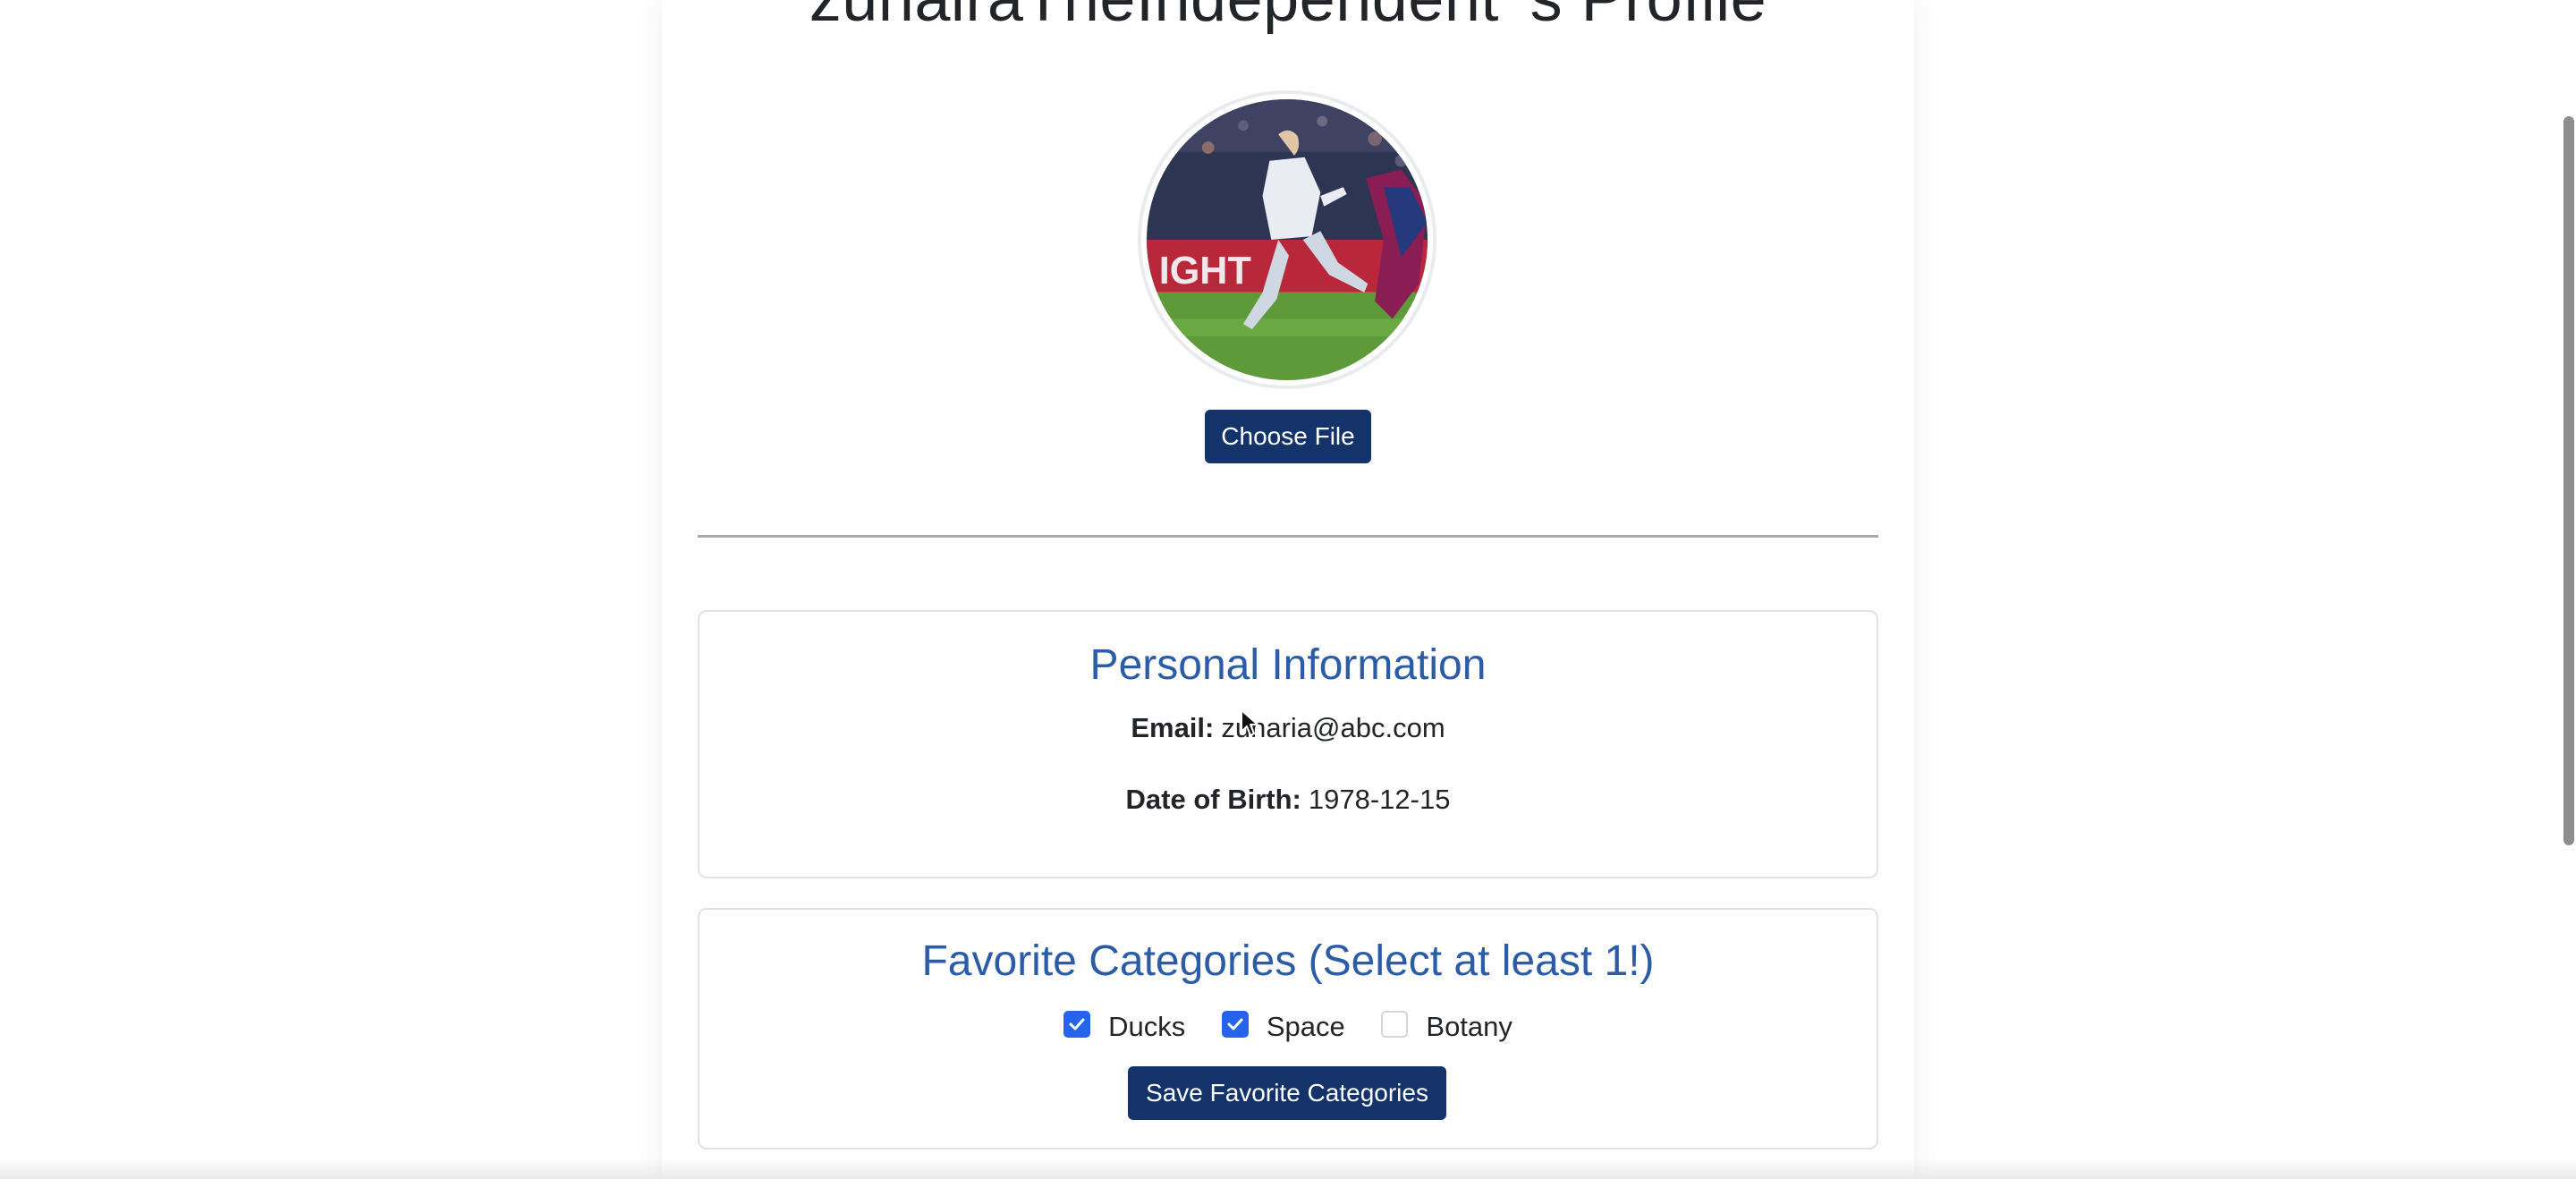 The height and width of the screenshot is (1179, 2576). I want to click on date-of-birth-row: Date of Birth: 1978-12-15, so click(1288, 800).